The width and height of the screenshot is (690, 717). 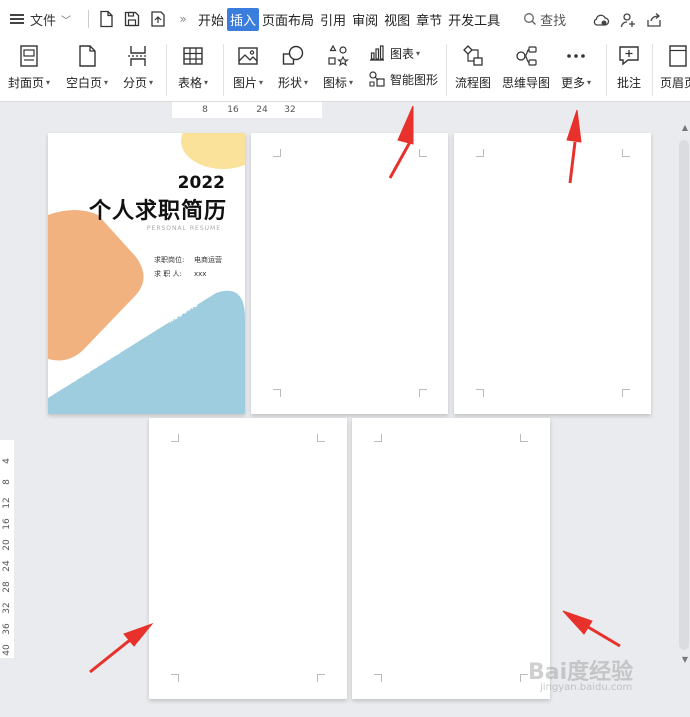 What do you see at coordinates (628, 83) in the screenshot?
I see `comment-label: 批注` at bounding box center [628, 83].